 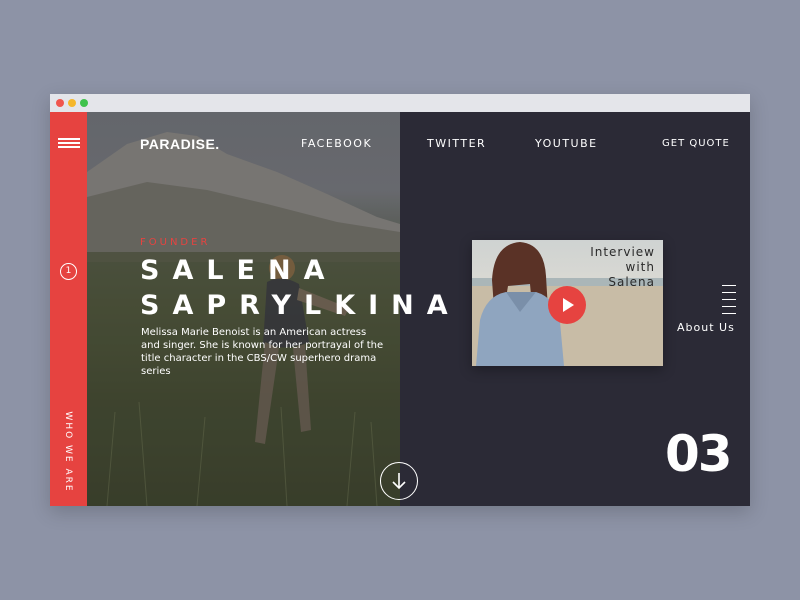 I want to click on video-title-line1: Interview, so click(x=622, y=252).